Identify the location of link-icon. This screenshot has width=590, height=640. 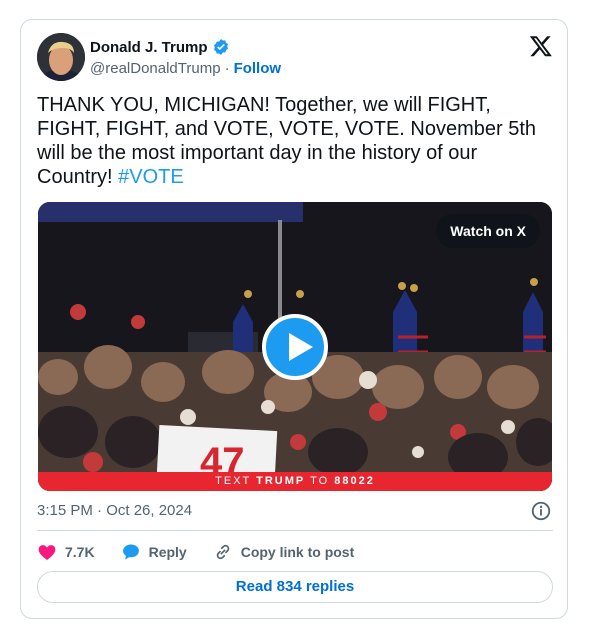
(222, 552).